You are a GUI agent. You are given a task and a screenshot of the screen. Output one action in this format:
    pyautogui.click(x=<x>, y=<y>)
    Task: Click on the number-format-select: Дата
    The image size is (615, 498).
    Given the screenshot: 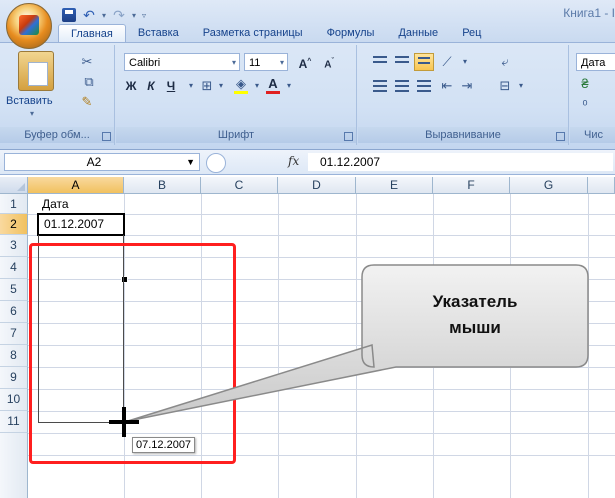 What is the action you would take?
    pyautogui.click(x=595, y=62)
    